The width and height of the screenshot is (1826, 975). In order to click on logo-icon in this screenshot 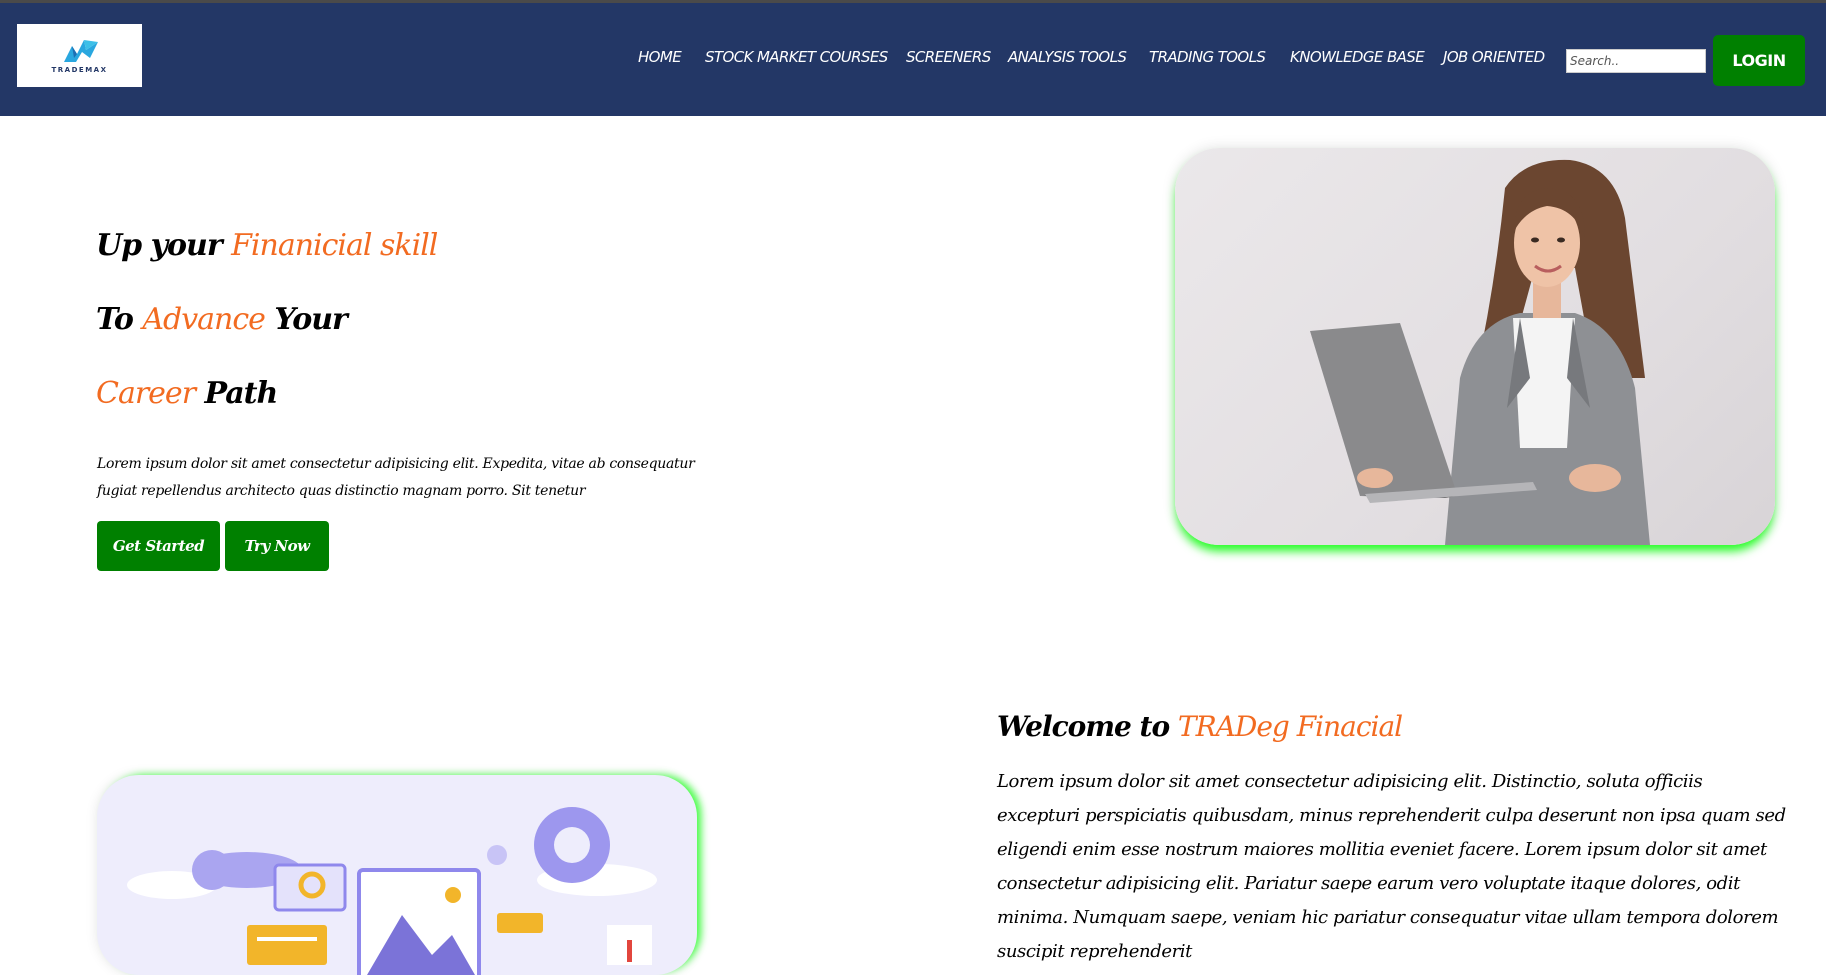, I will do `click(81, 51)`.